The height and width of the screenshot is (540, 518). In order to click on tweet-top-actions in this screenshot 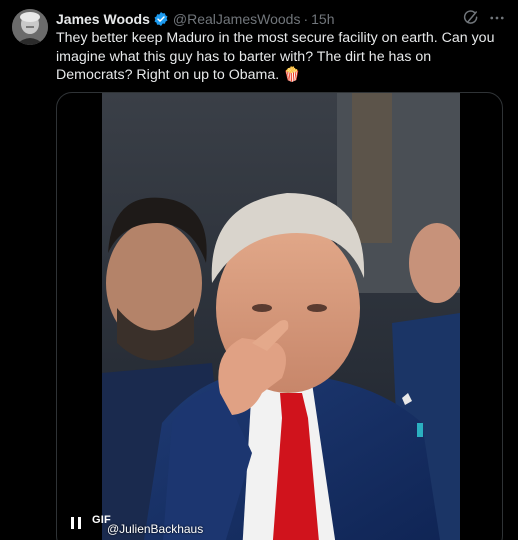, I will do `click(484, 18)`.